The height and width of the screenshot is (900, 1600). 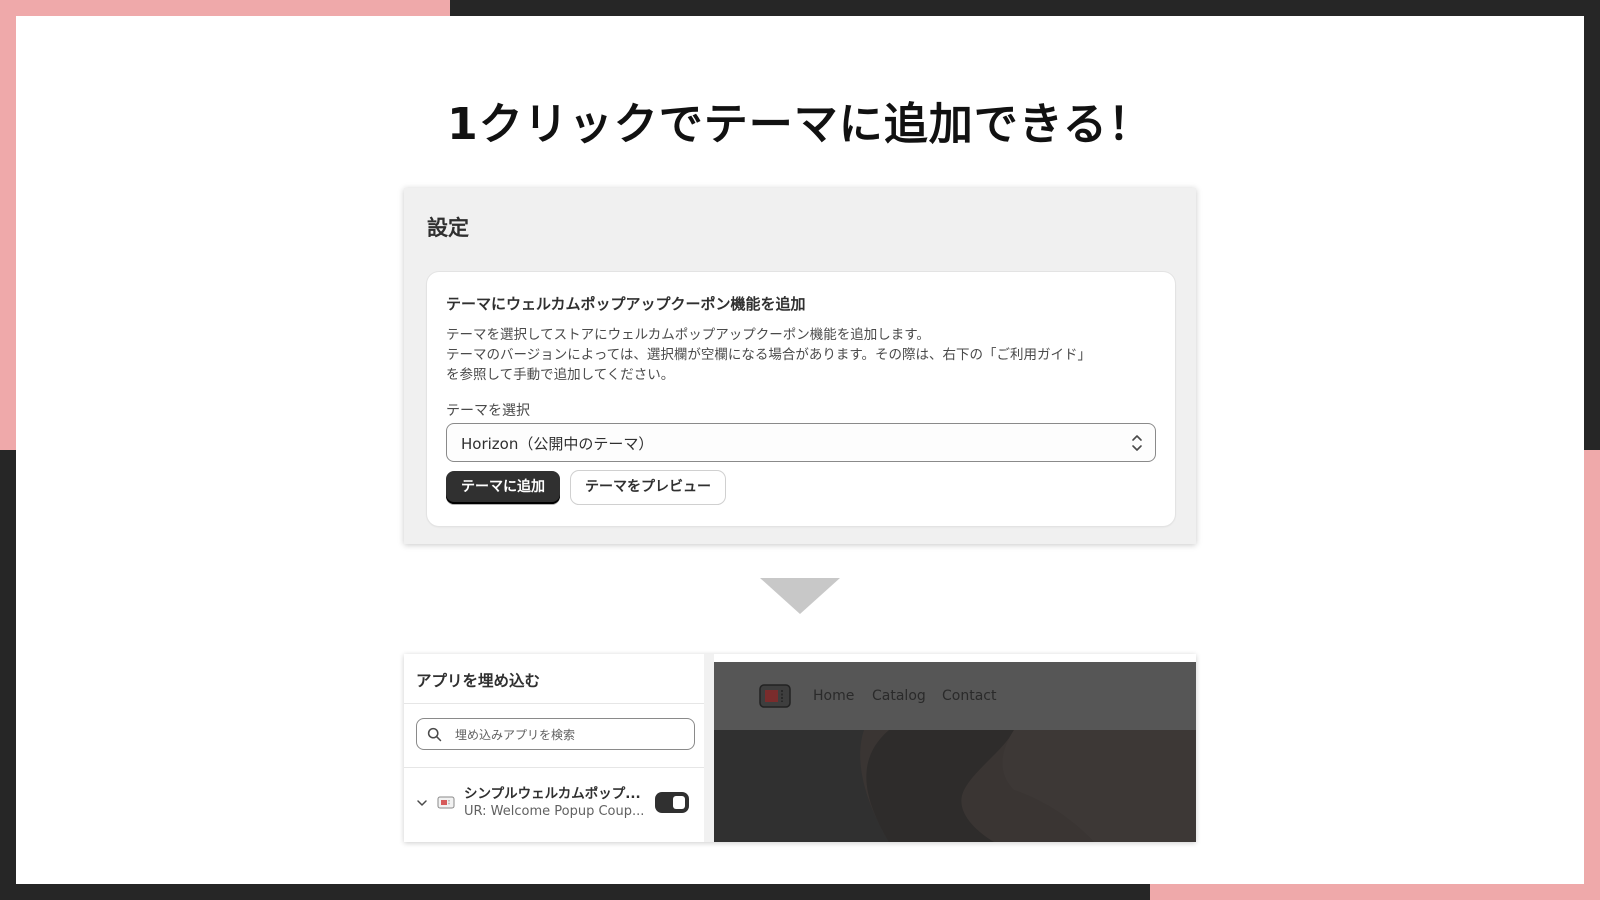 I want to click on select-chevron-icon, so click(x=1137, y=443).